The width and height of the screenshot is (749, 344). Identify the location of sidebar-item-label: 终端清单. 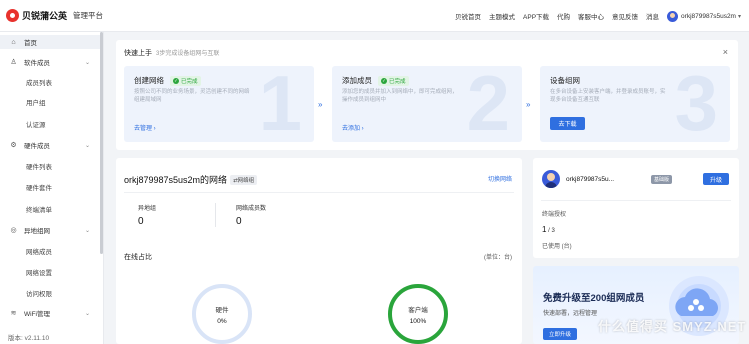
(39, 210).